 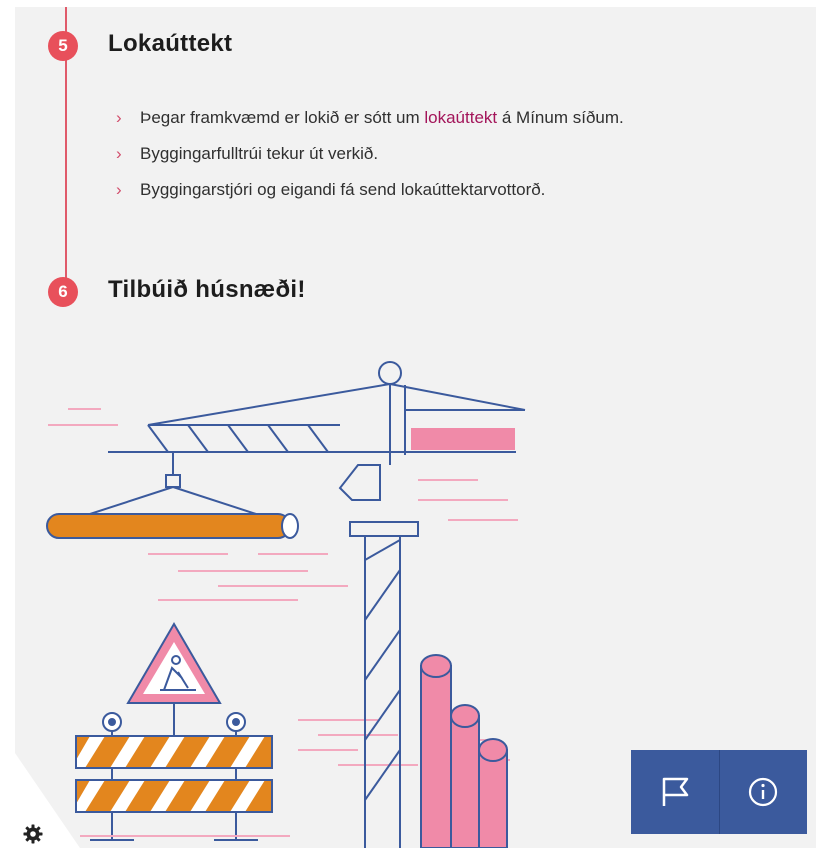 What do you see at coordinates (463, 439) in the screenshot?
I see `counterweight` at bounding box center [463, 439].